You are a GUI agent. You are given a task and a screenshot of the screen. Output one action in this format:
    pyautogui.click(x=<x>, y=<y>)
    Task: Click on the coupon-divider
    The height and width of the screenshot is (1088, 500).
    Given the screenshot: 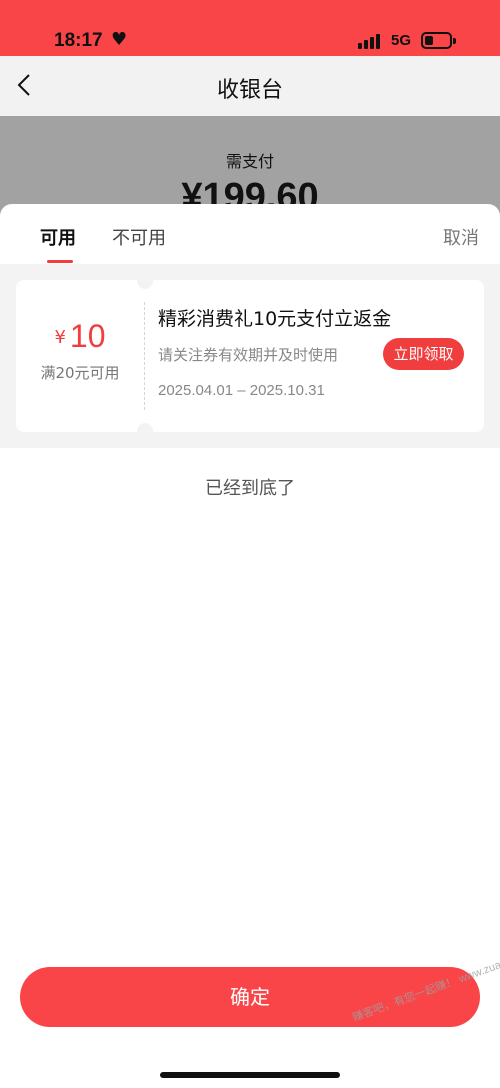 What is the action you would take?
    pyautogui.click(x=144, y=356)
    